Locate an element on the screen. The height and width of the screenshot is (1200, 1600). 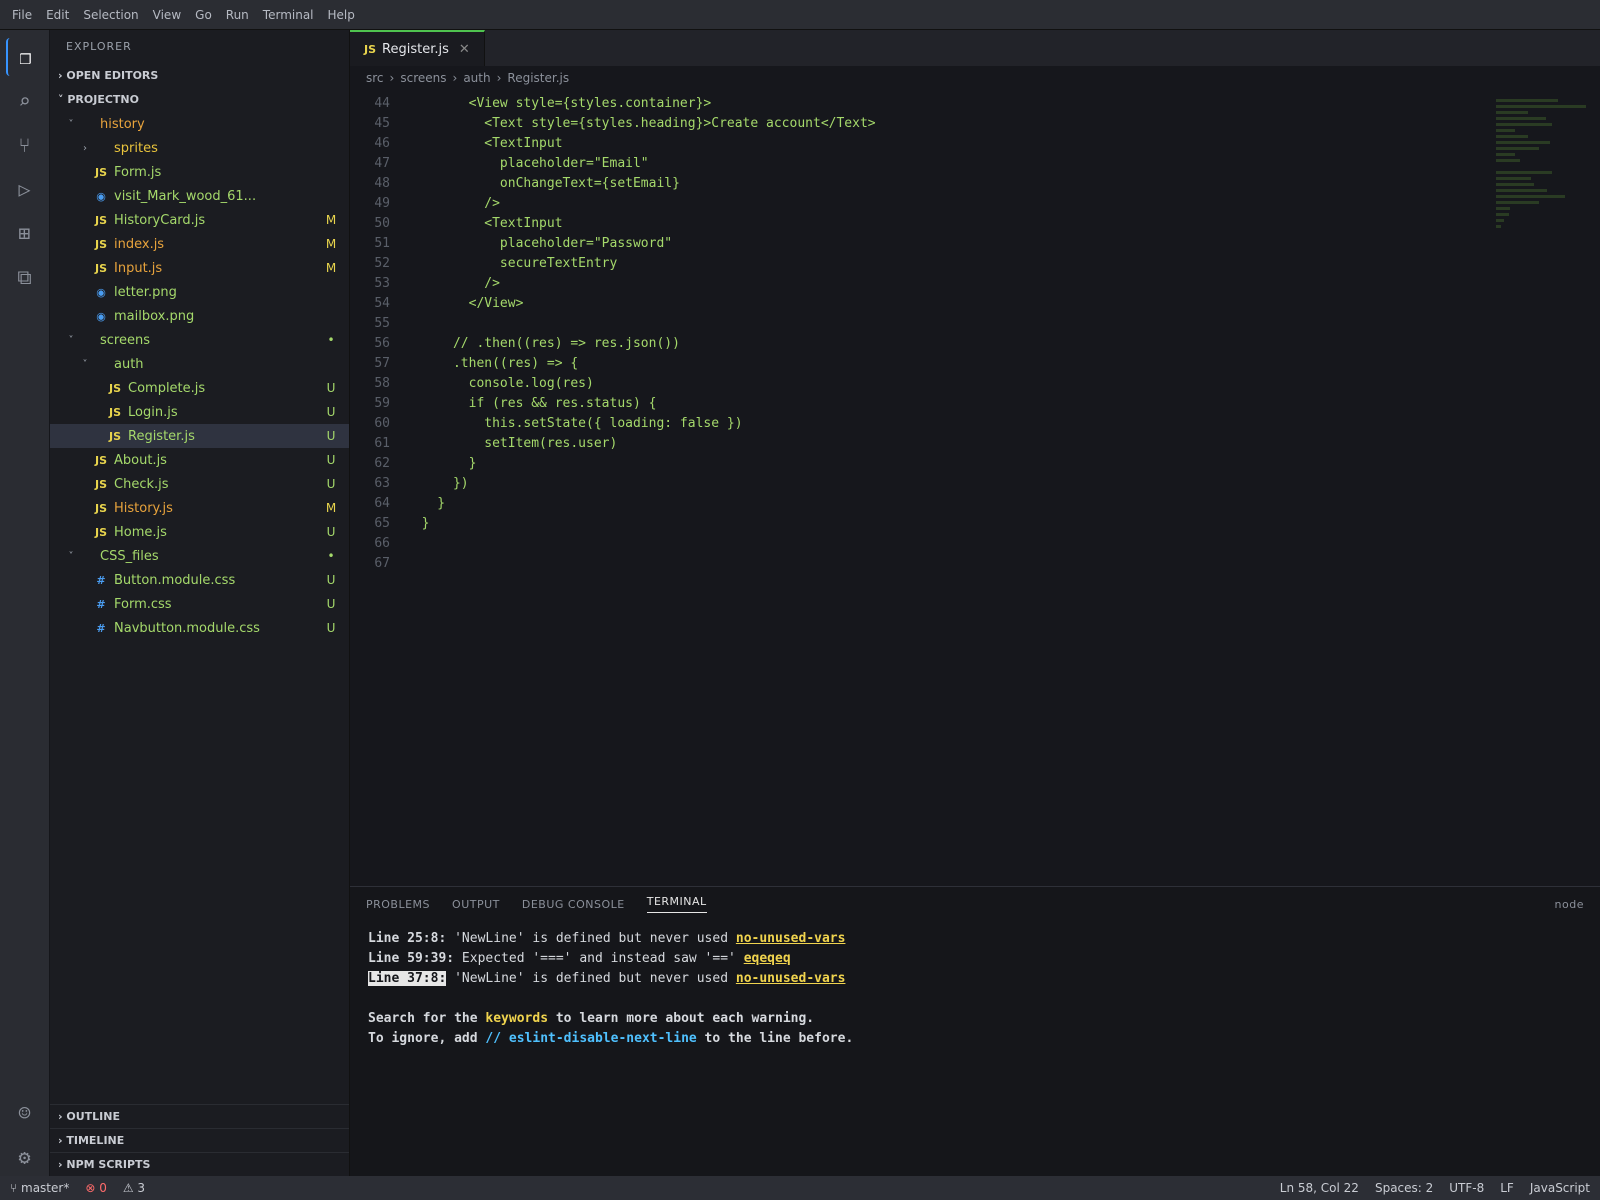
file-type-icon: # is located at coordinates (101, 628).